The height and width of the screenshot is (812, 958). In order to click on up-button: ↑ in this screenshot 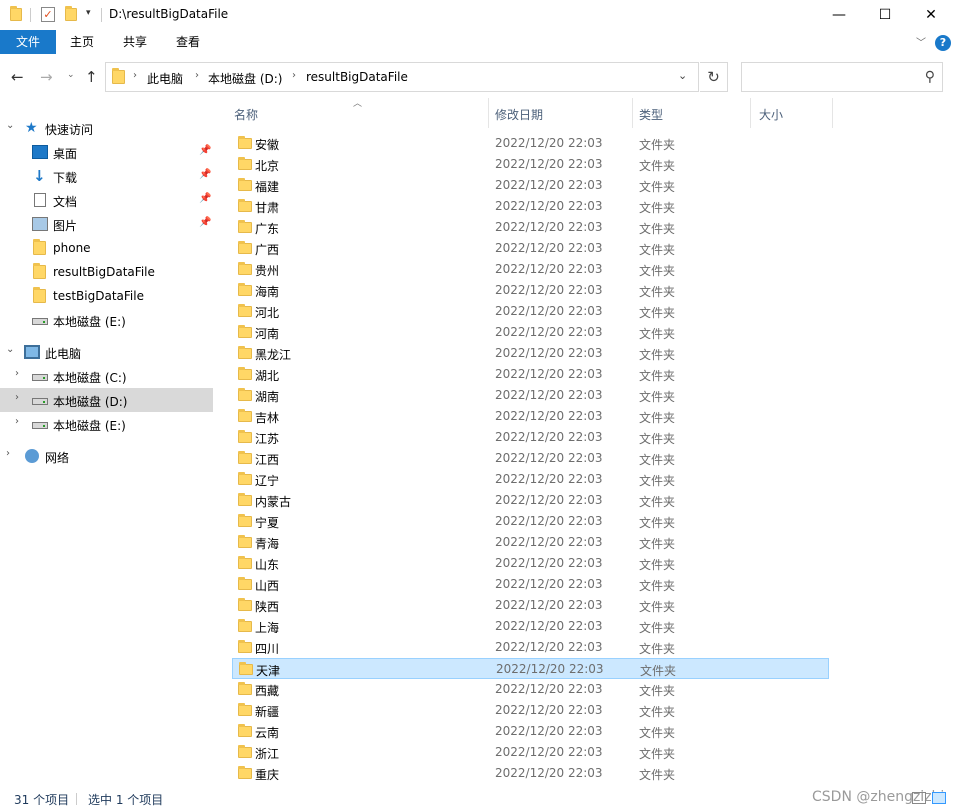, I will do `click(91, 77)`.